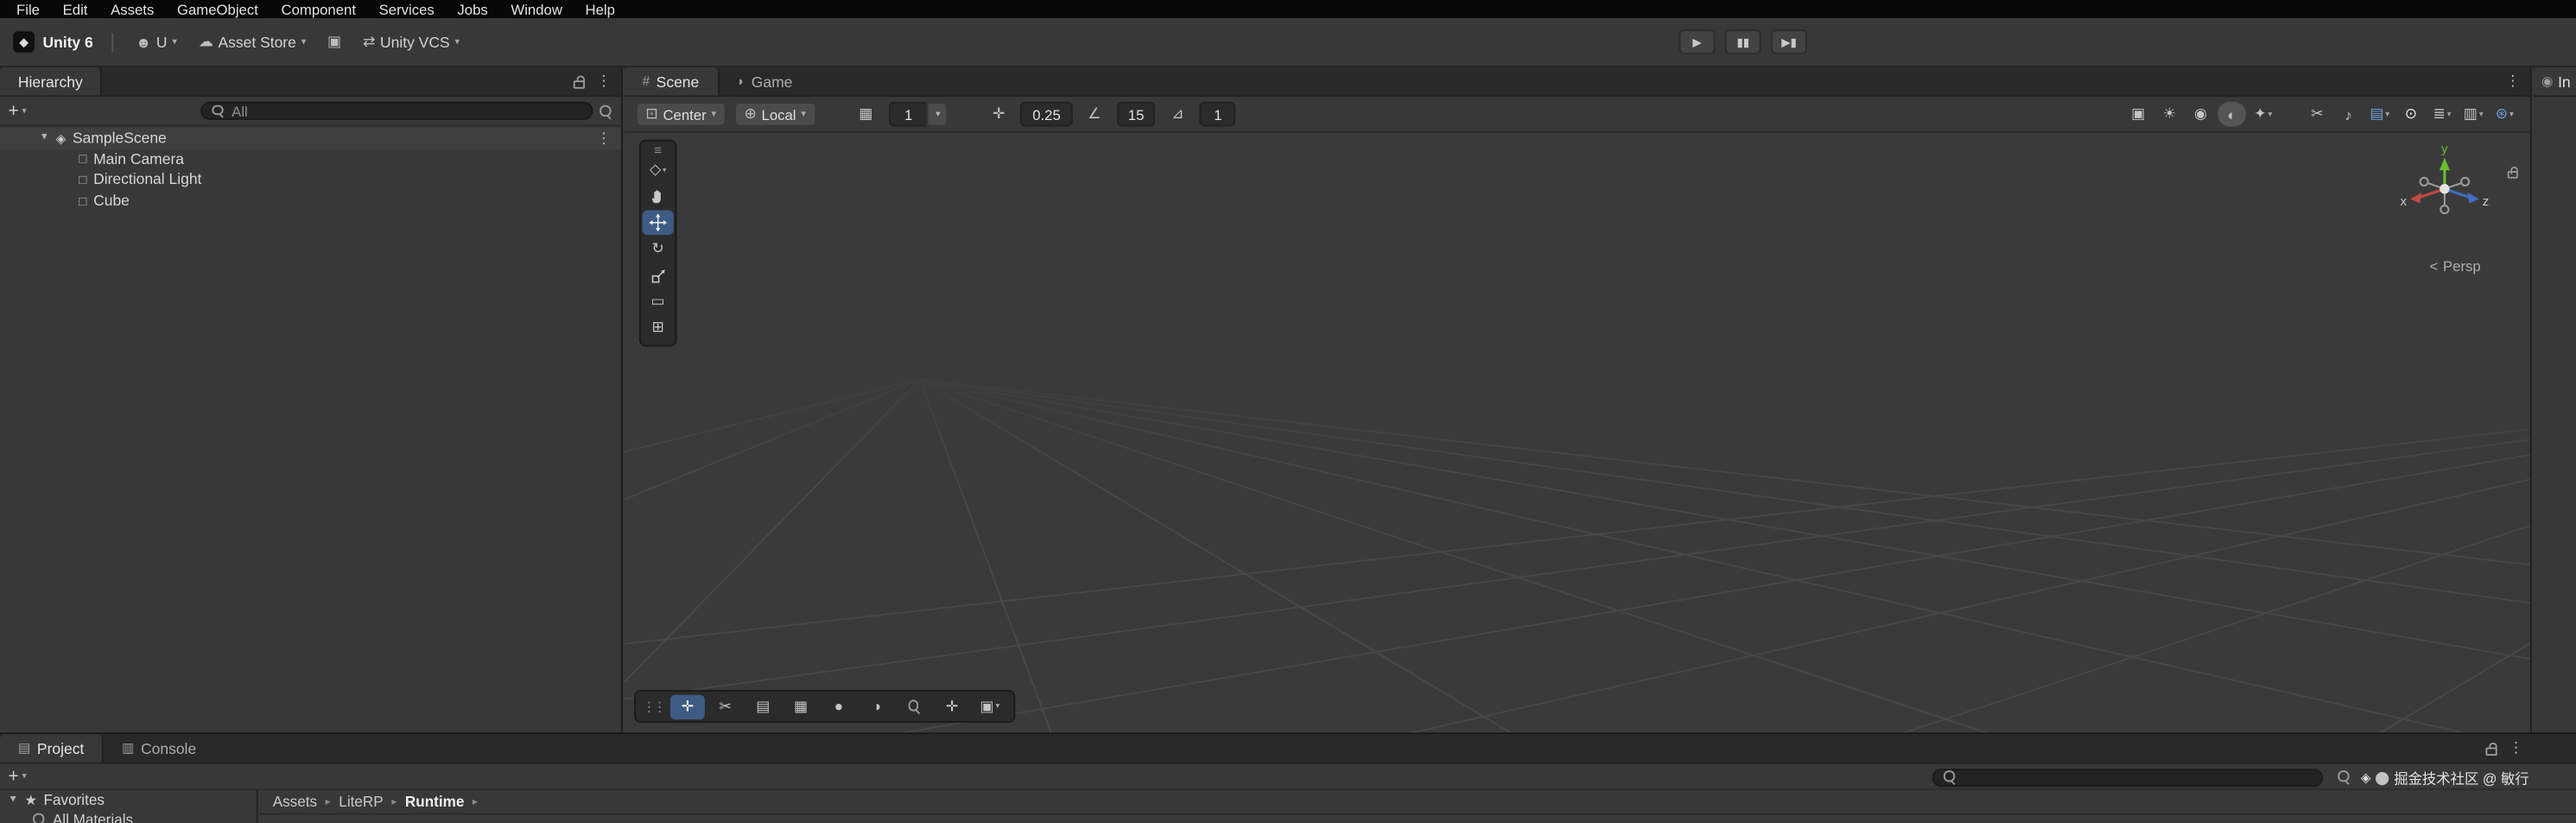 This screenshot has width=2576, height=823. I want to click on grid-visibility-toggle: ▦, so click(865, 114).